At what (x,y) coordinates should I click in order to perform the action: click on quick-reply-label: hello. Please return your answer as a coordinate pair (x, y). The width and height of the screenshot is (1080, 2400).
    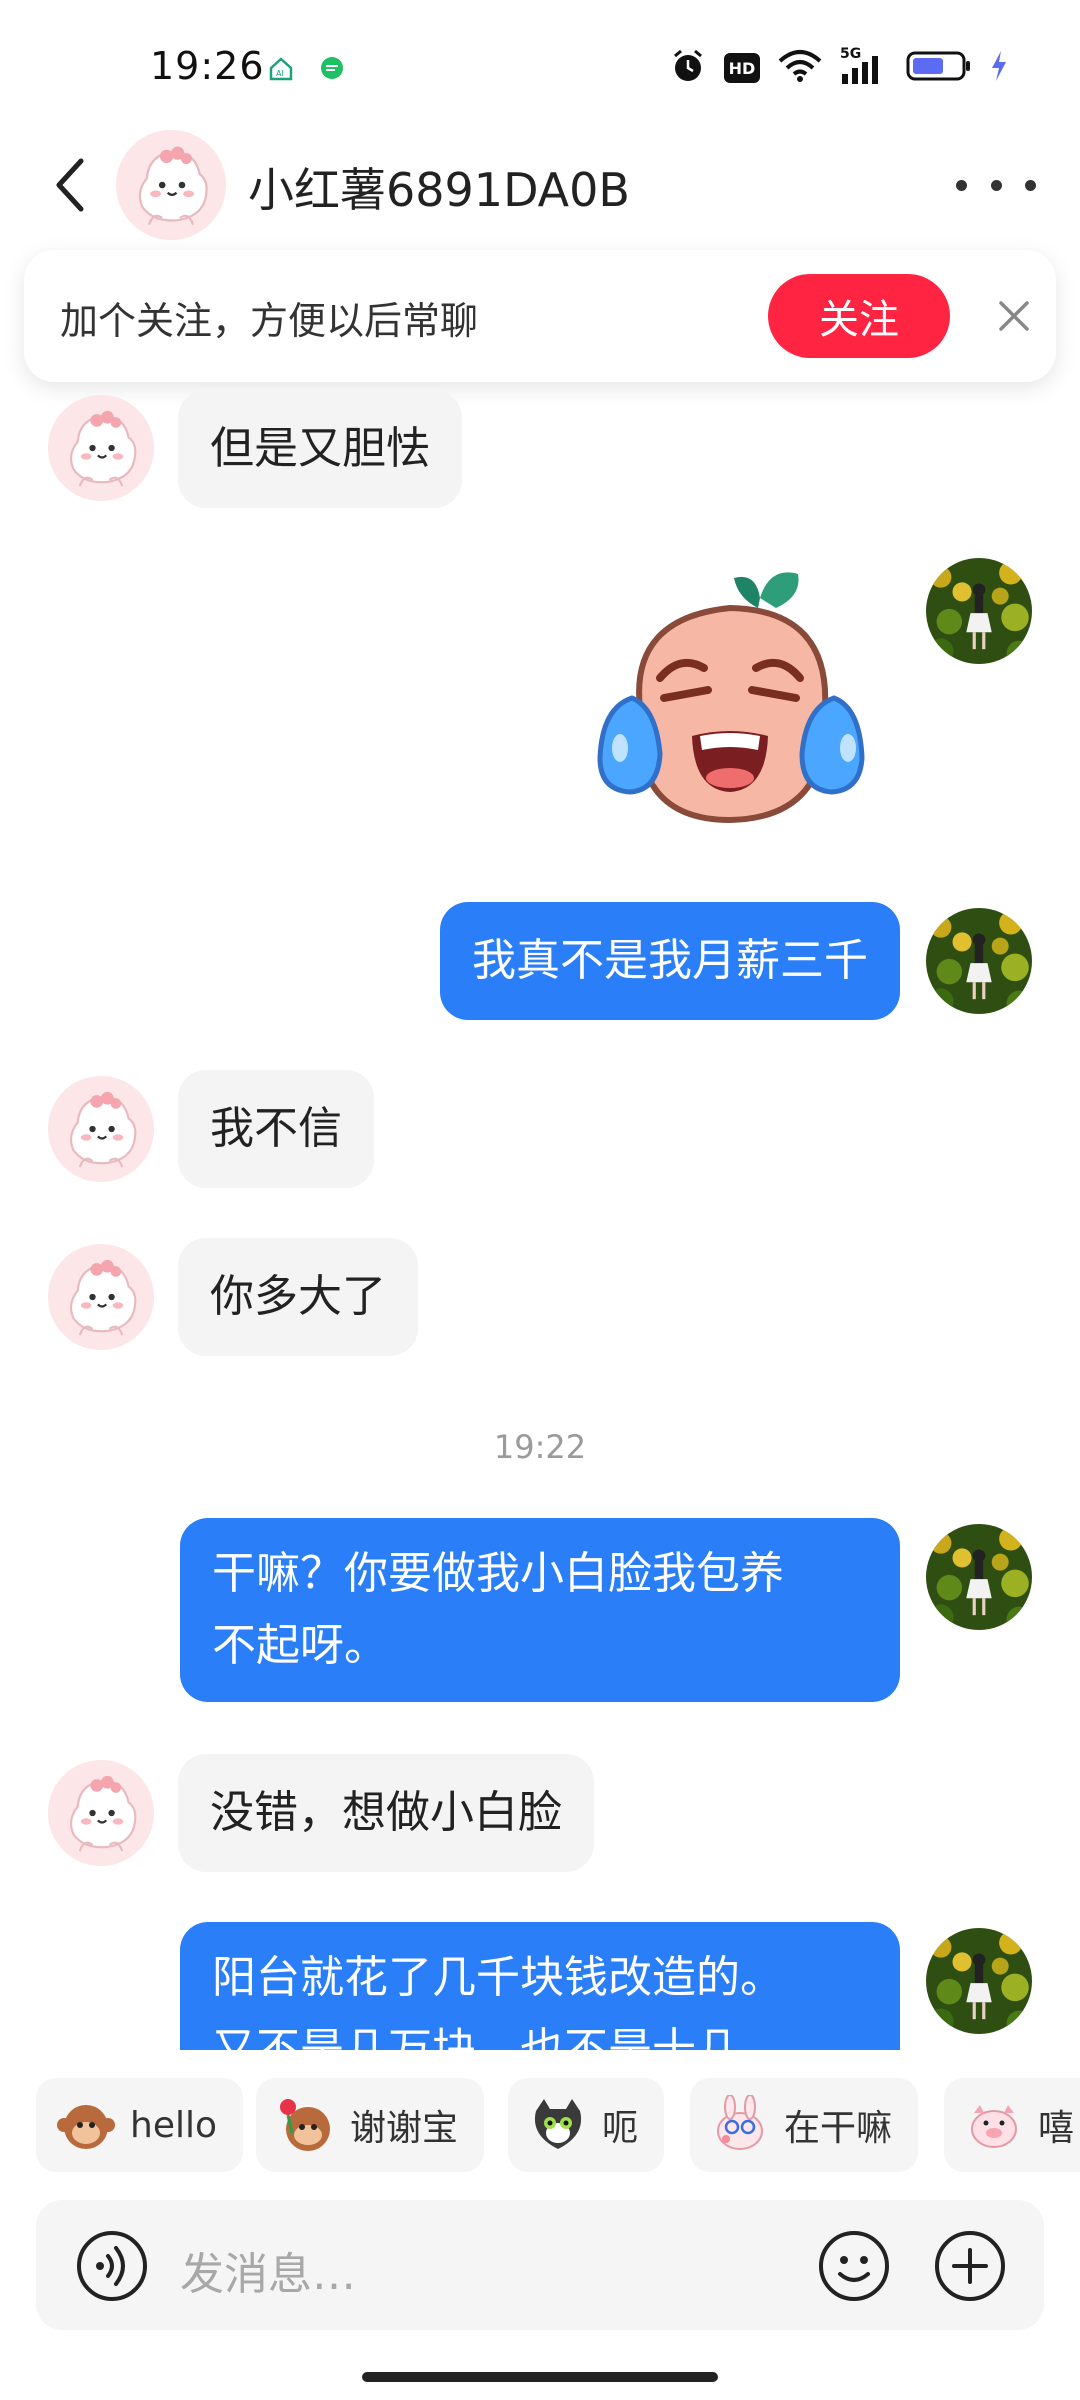
    Looking at the image, I should click on (173, 2125).